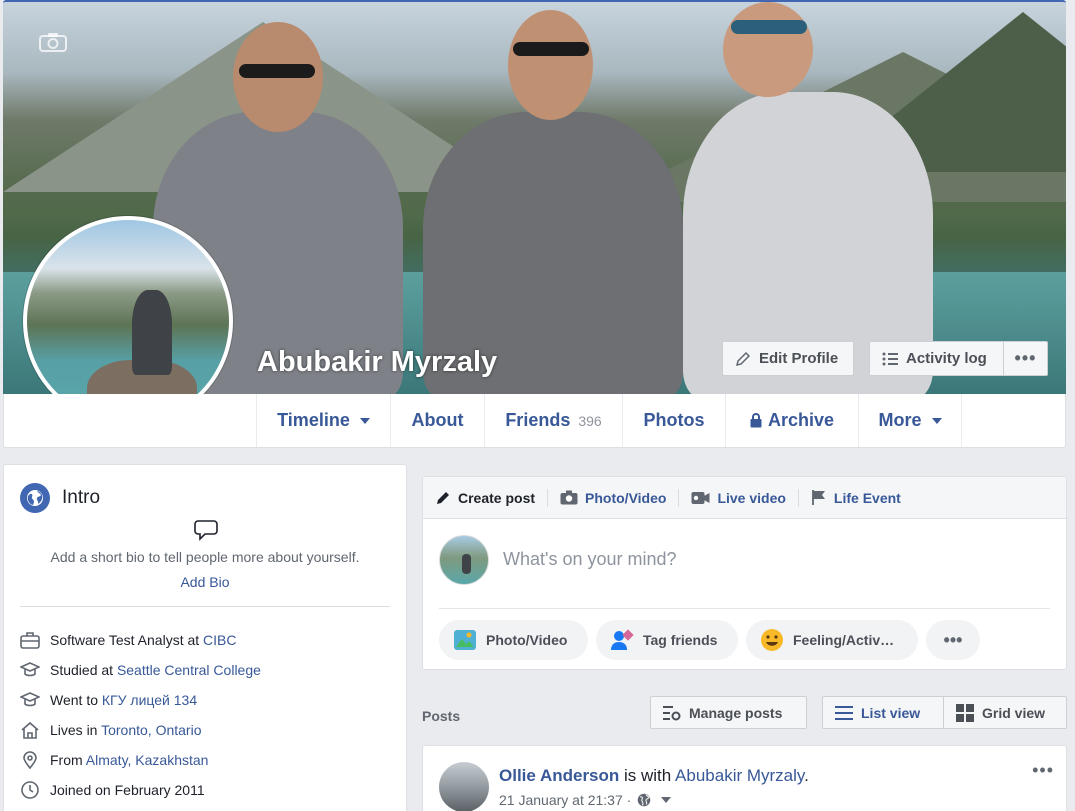  I want to click on composer-input: What's on your mind?, so click(590, 559).